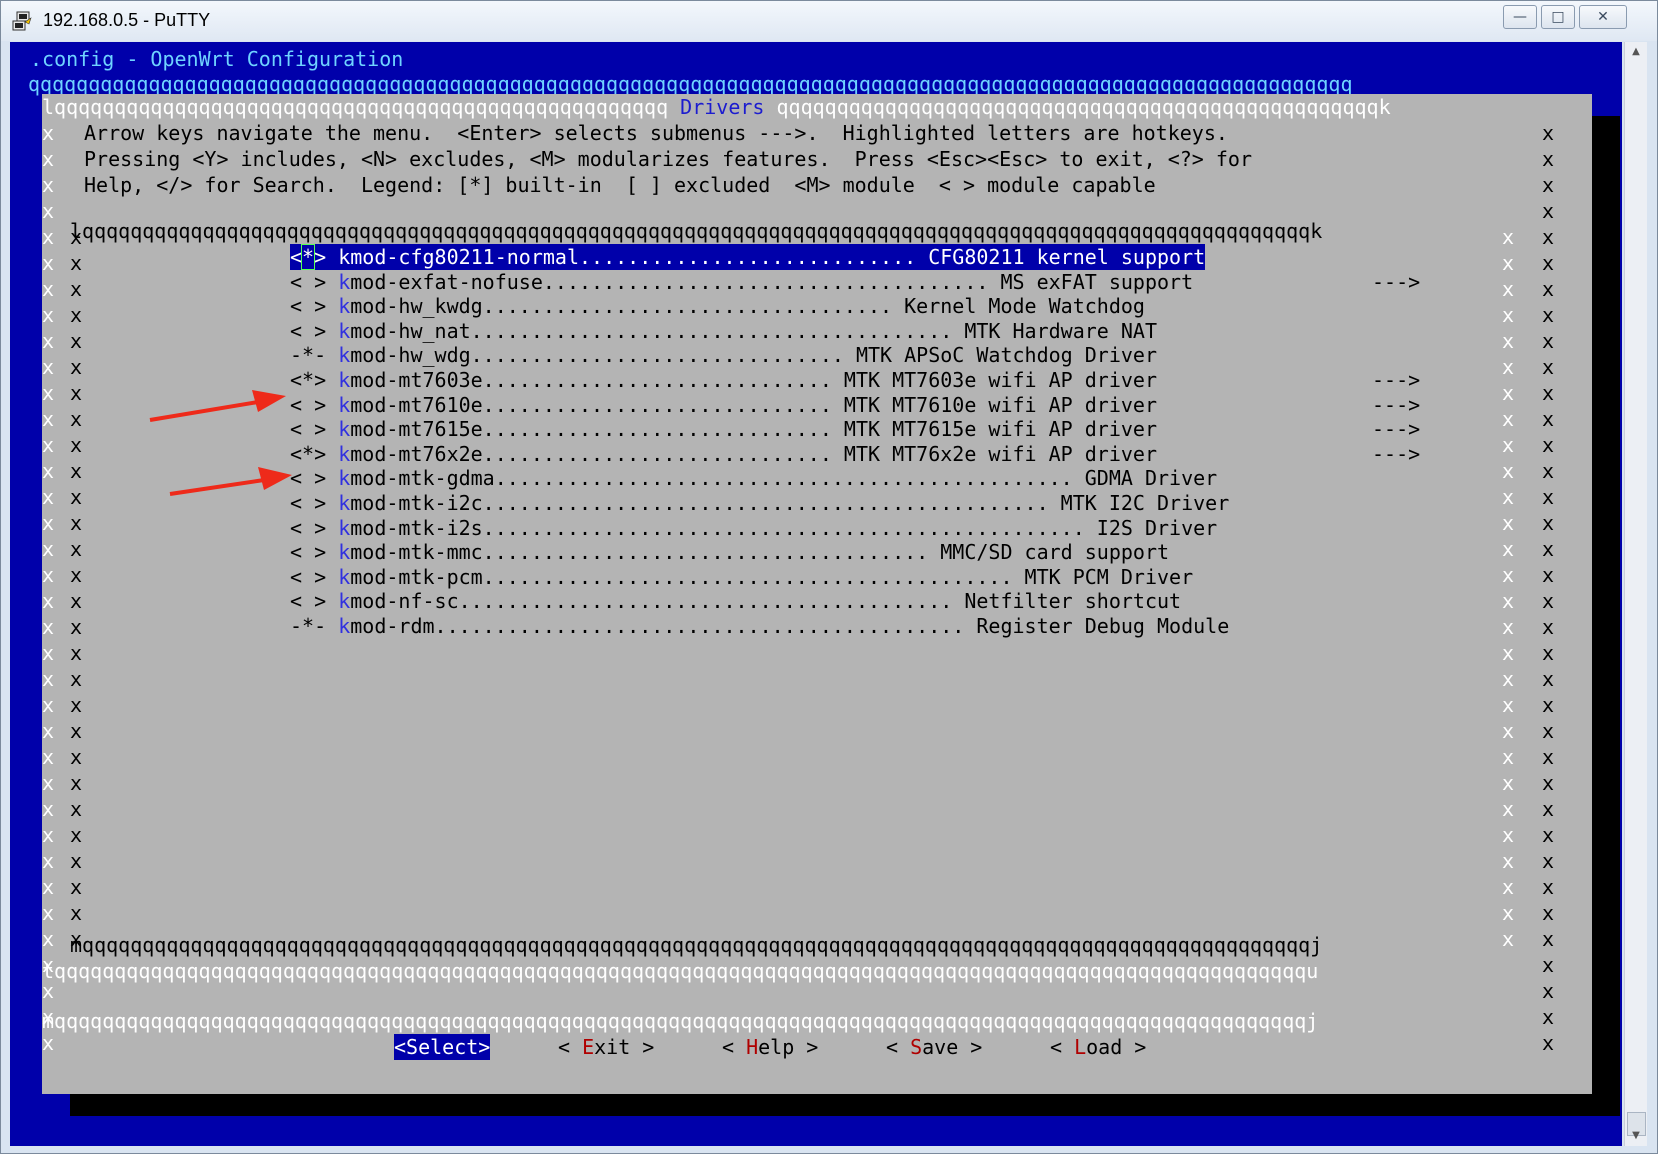 This screenshot has height=1154, width=1658. I want to click on load-button: < Load >, so click(1098, 1047).